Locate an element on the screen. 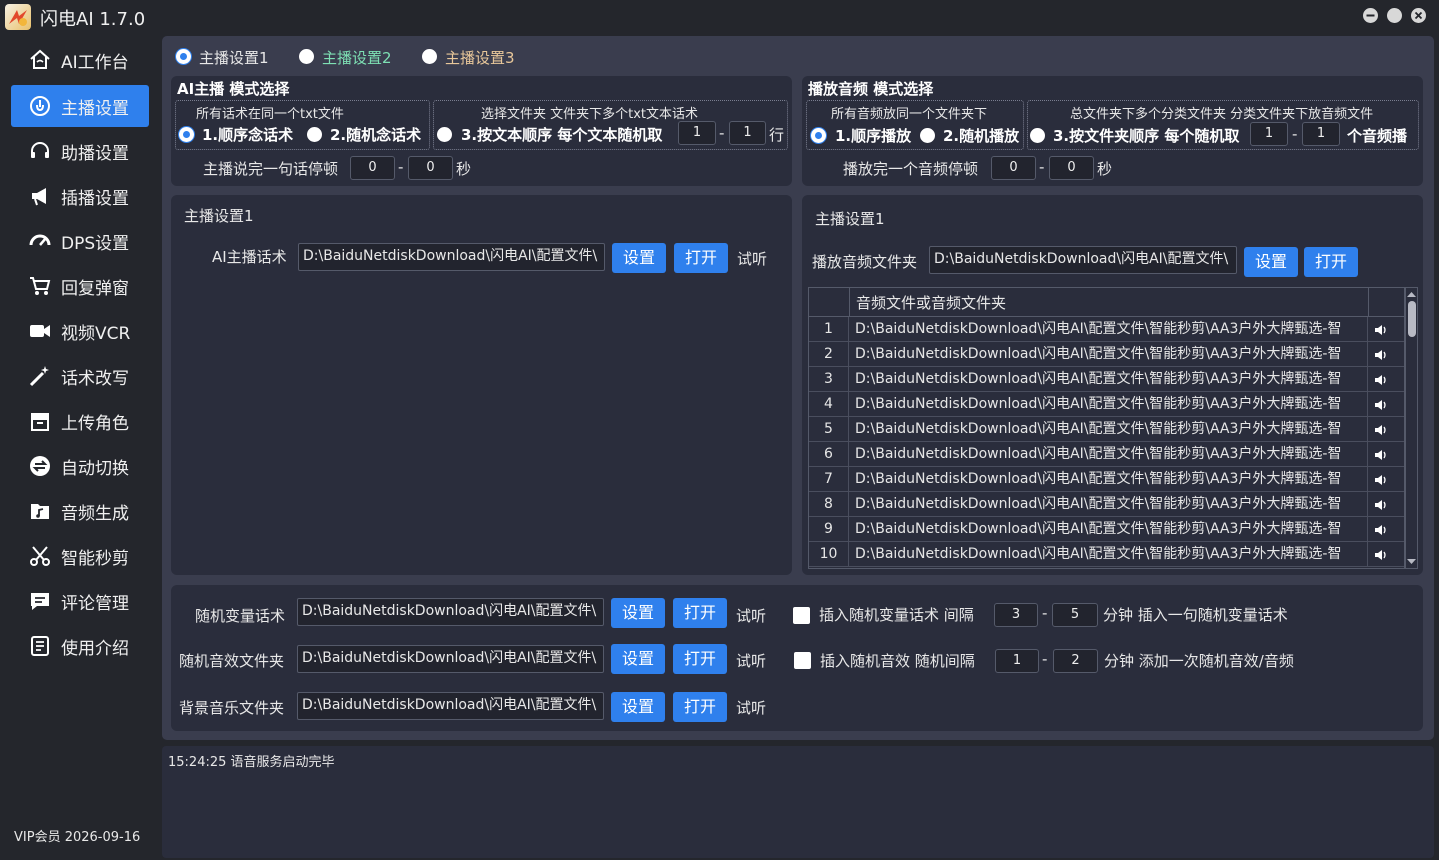 The height and width of the screenshot is (860, 1439). random-sfx-listen-link: 试听 is located at coordinates (751, 660).